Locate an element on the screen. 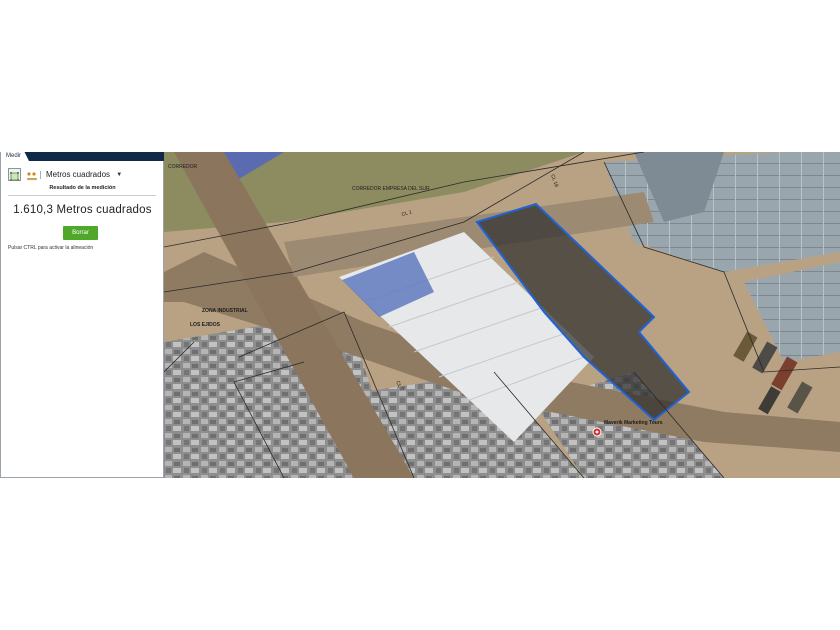 This screenshot has width=840, height=630. distance-measure-icon is located at coordinates (32, 176).